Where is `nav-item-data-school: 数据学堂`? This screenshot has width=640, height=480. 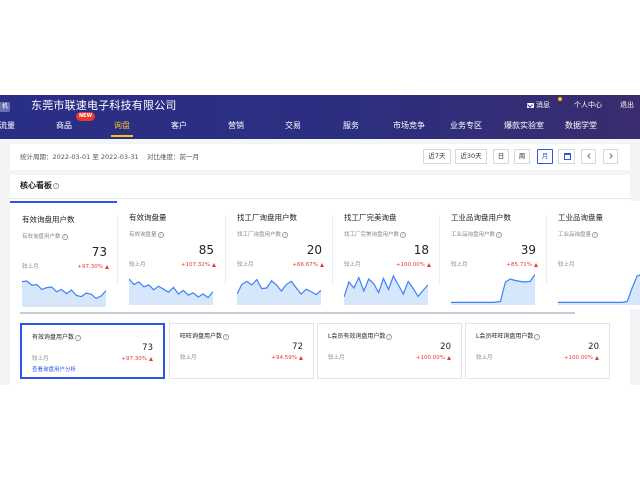
nav-item-data-school: 数据学堂 is located at coordinates (581, 129).